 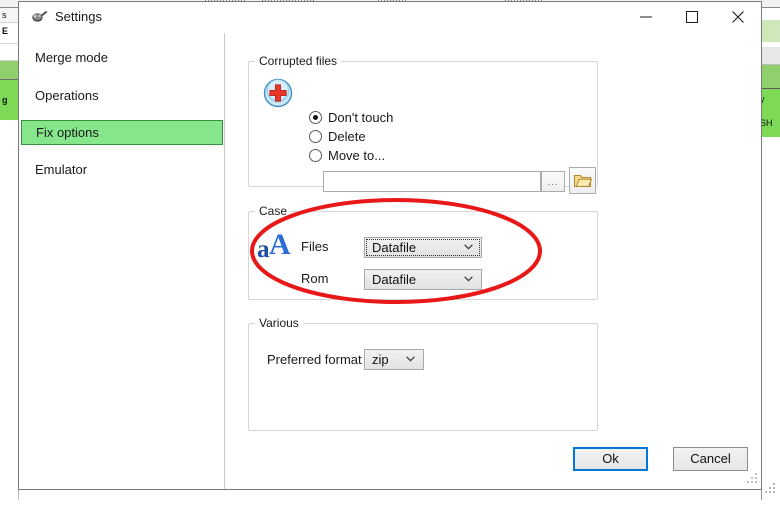 I want to click on sidebar-item-label: Emulator, so click(x=61, y=169).